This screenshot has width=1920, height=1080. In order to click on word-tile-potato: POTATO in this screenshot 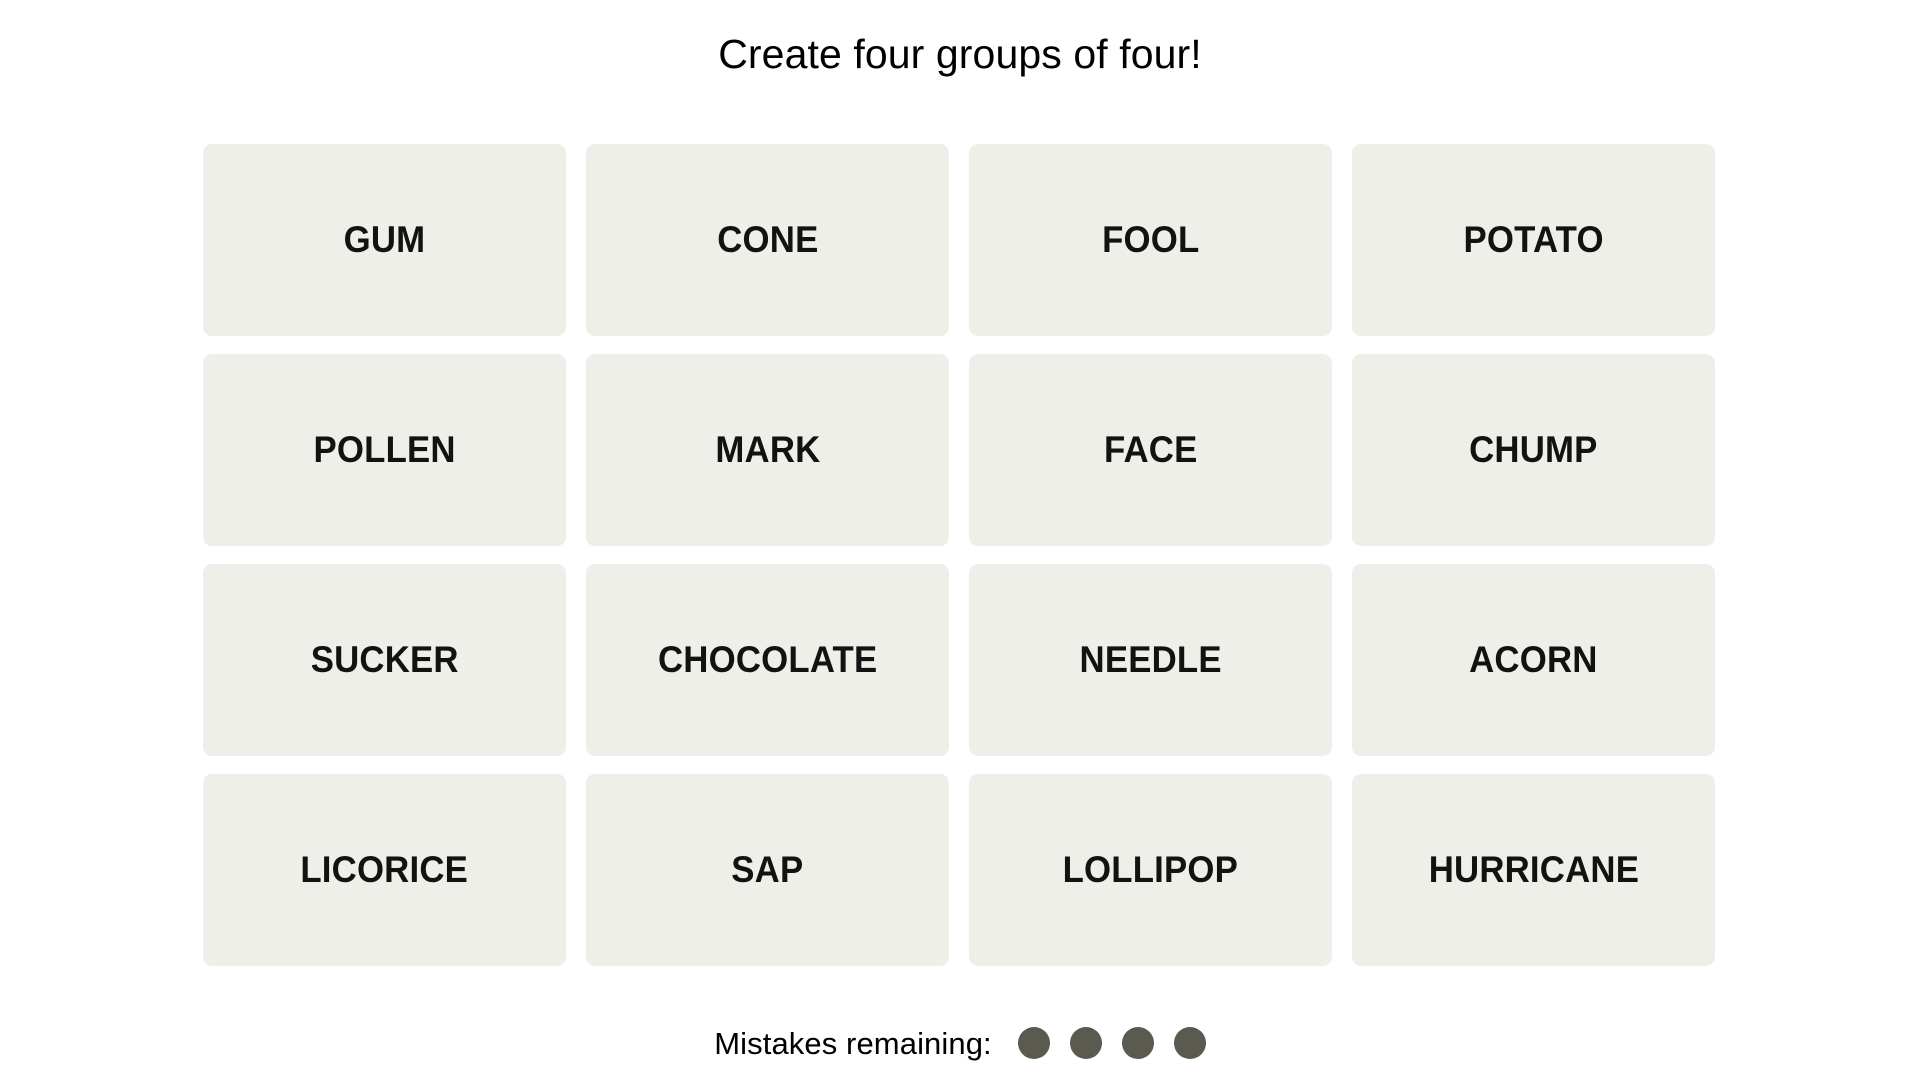, I will do `click(1533, 240)`.